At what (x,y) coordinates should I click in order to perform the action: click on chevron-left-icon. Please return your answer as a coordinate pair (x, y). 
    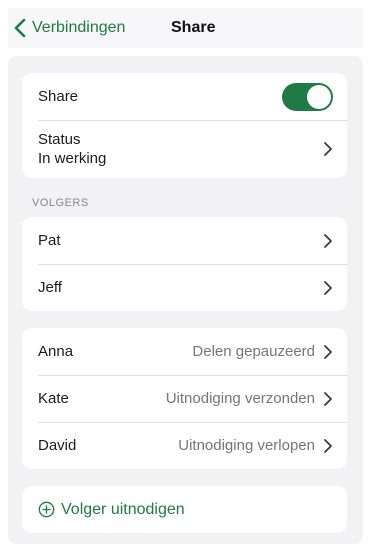
    Looking at the image, I should click on (20, 28).